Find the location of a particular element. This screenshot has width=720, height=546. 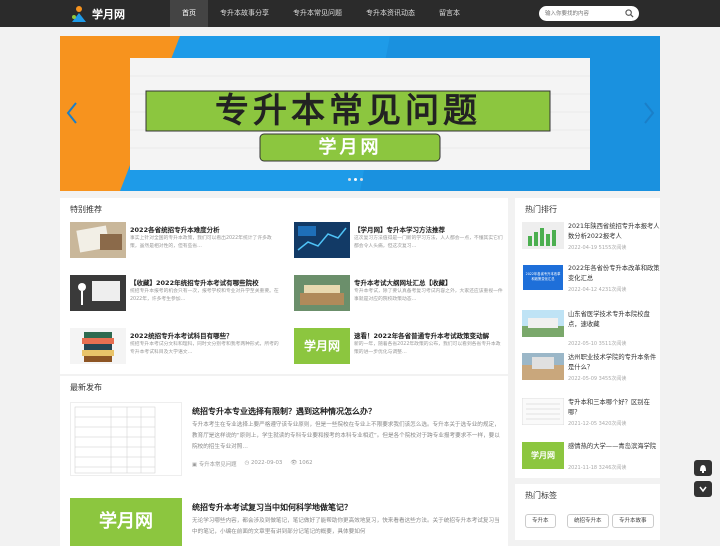

hot-thumbnail: 2022年各省专升本改革和政策变化汇总 is located at coordinates (543, 277).